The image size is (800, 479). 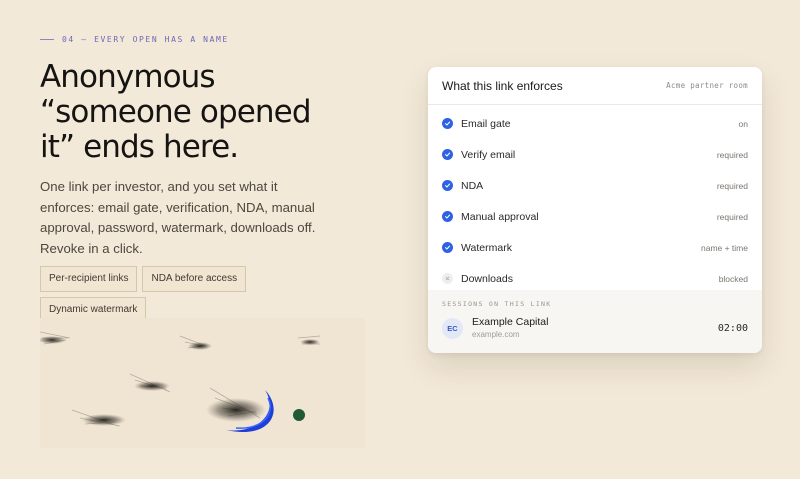 I want to click on rule-label: Watermark, so click(x=486, y=247).